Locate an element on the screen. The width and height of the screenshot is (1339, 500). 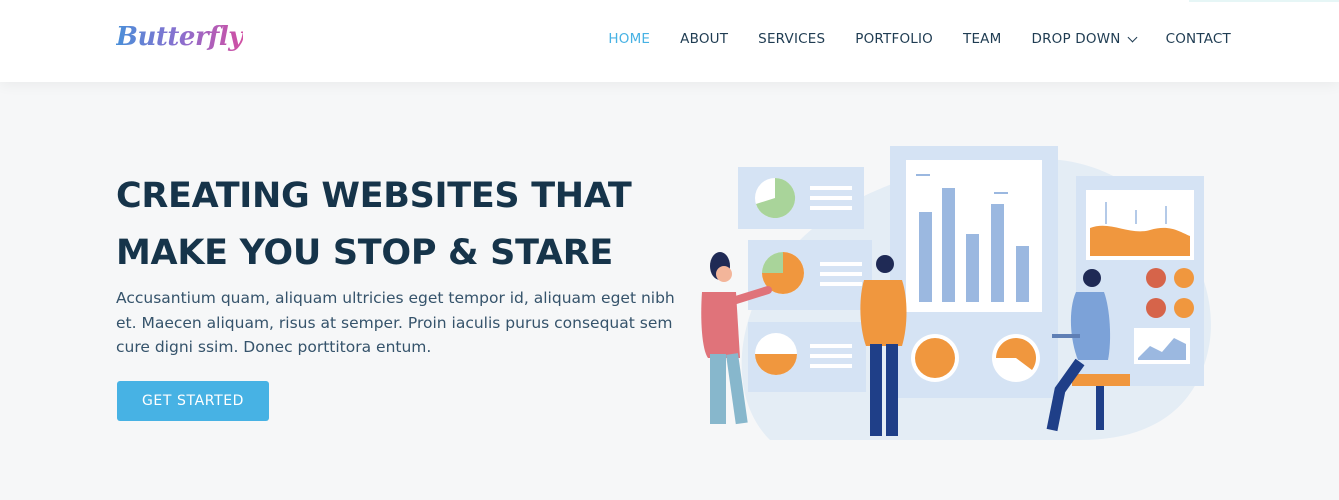
brand-logo: Butterfly is located at coordinates (179, 37).